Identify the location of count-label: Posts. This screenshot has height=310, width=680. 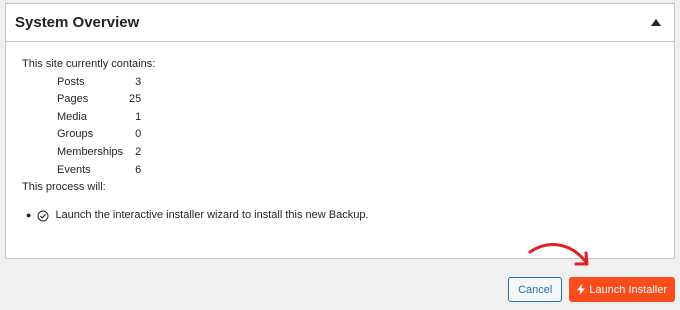
(71, 81).